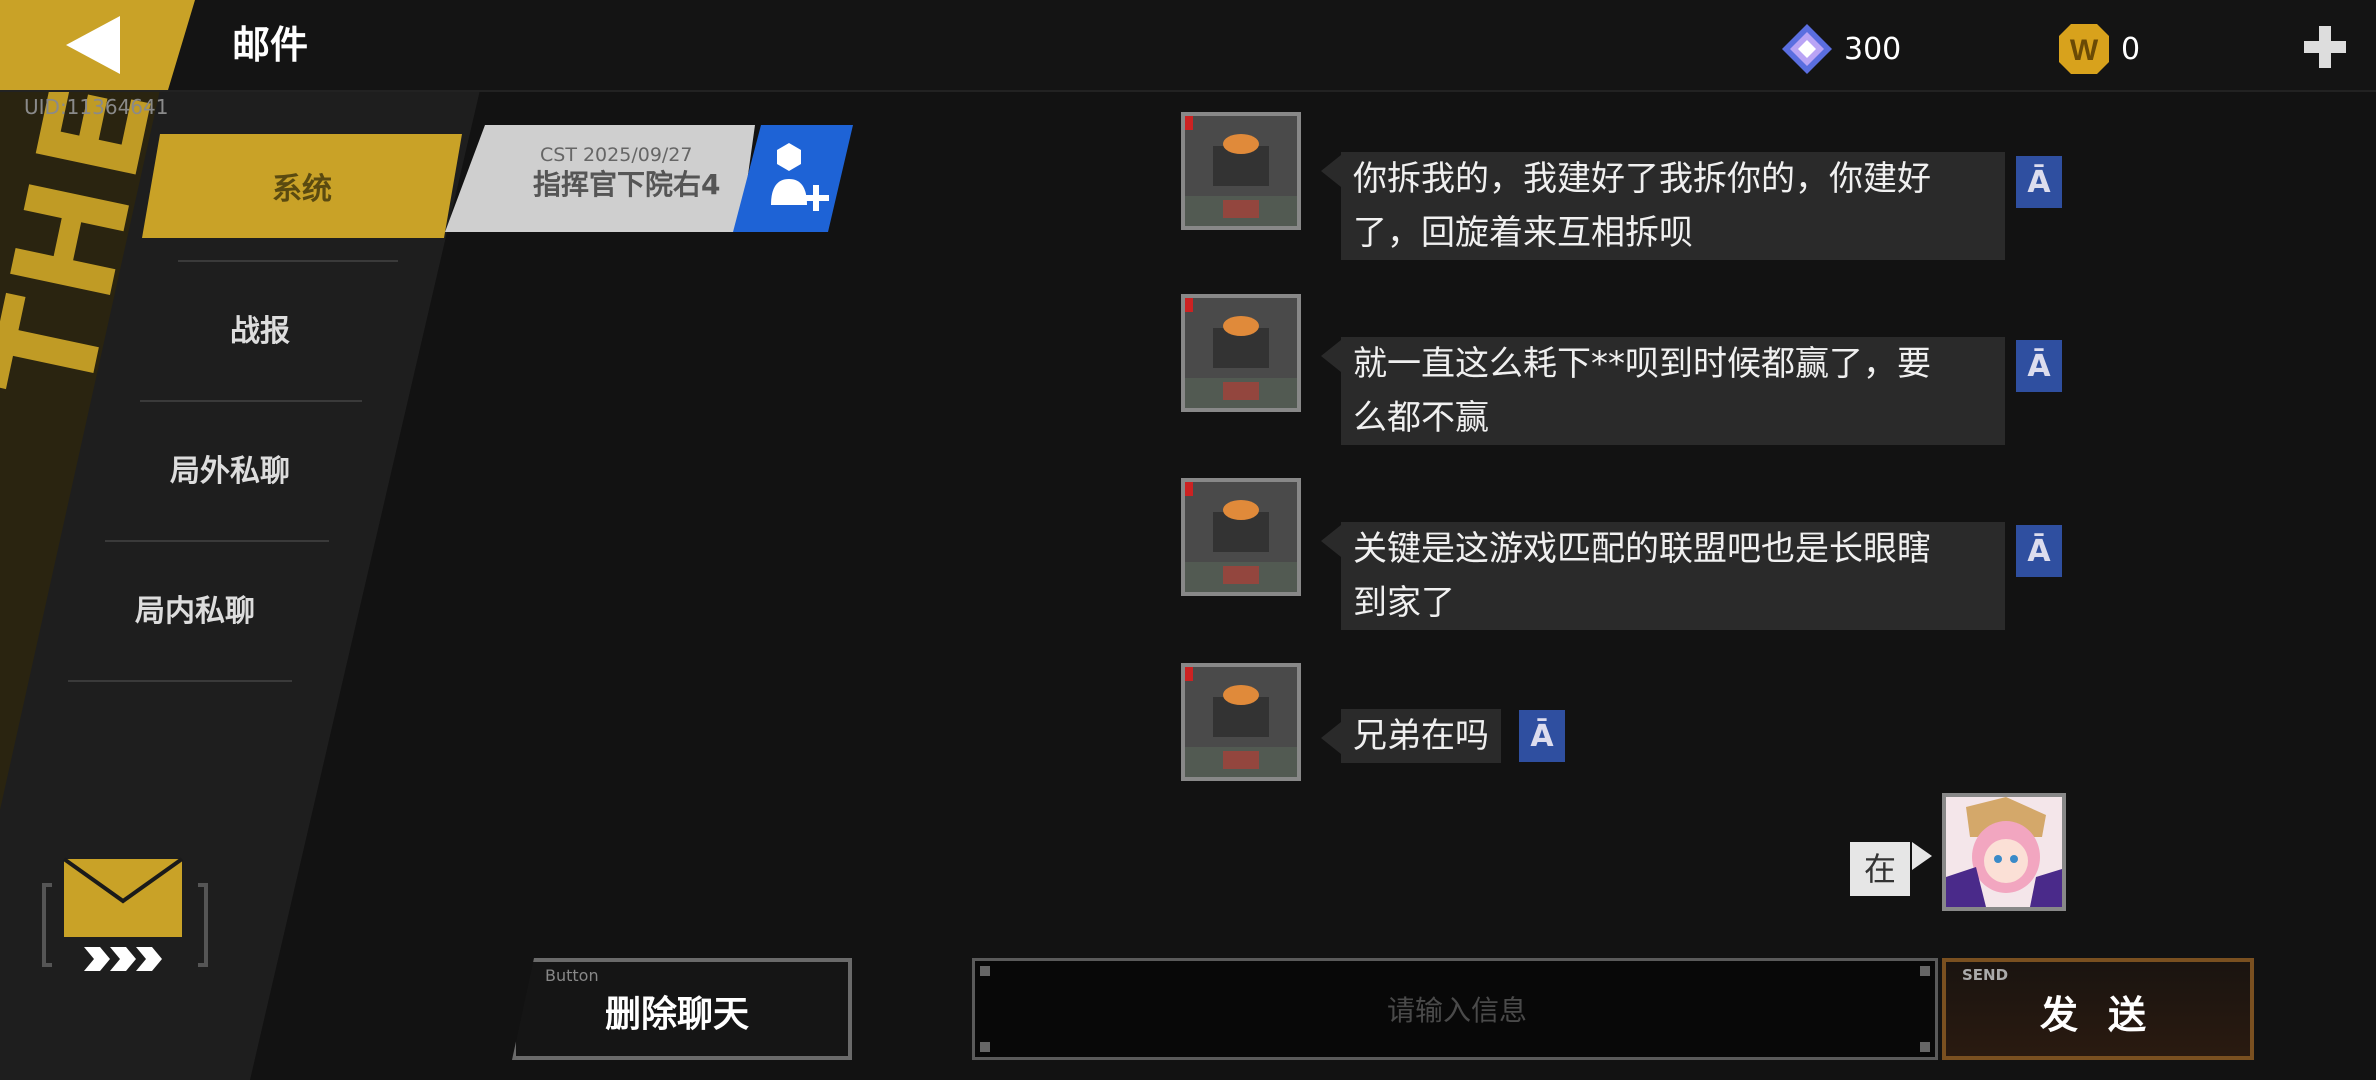  Describe the element at coordinates (1642, 179) in the screenshot. I see `message-text: 你拆我的，我建好了我拆你的，你建好` at that location.